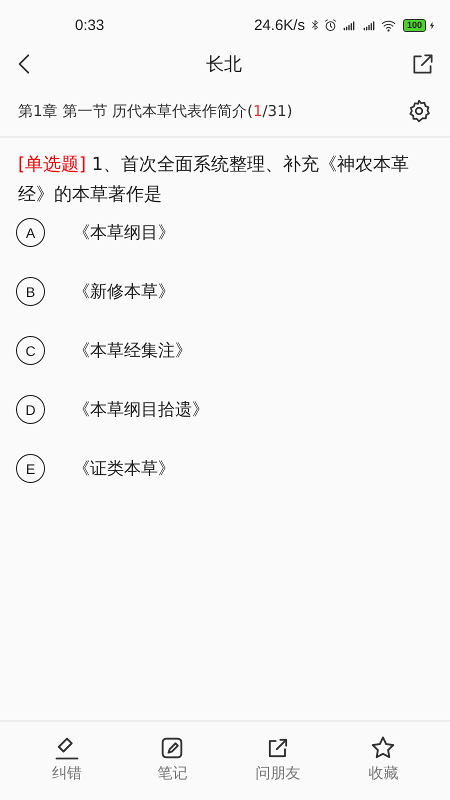  Describe the element at coordinates (383, 758) in the screenshot. I see `toolbar-button: 收藏` at that location.